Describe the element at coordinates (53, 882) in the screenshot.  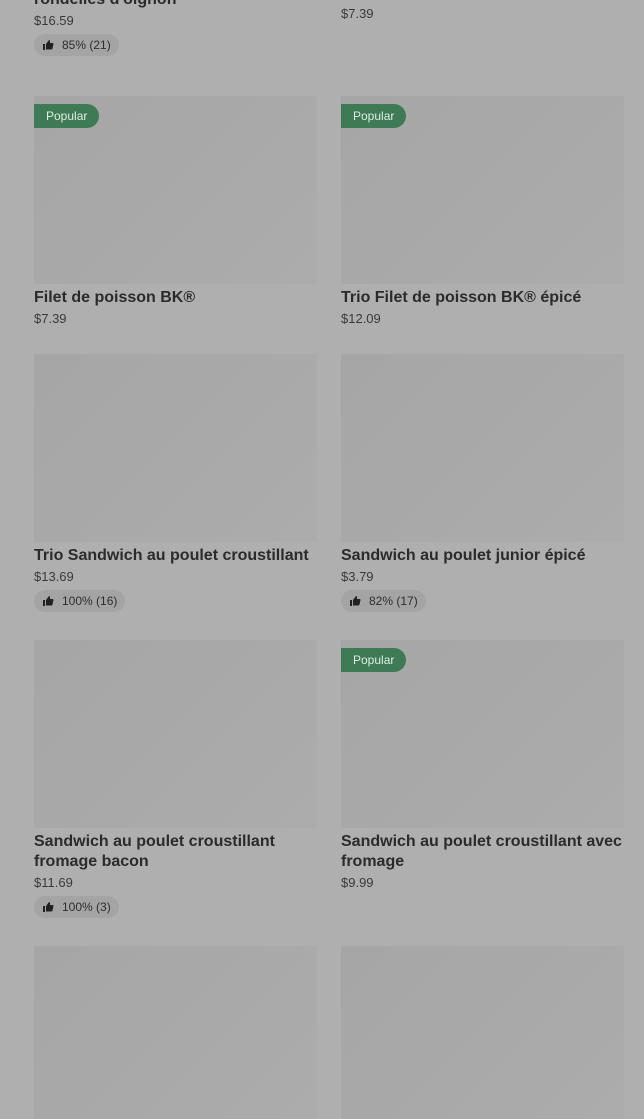
I see `item-price: $11.69` at that location.